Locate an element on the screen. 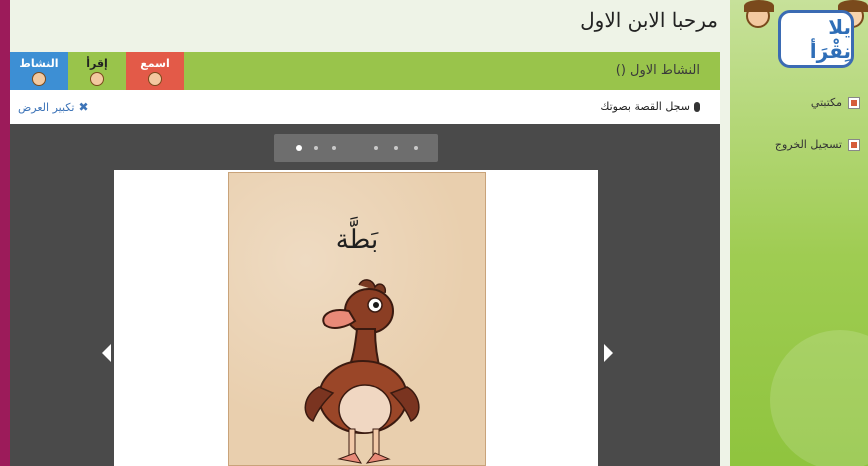 The height and width of the screenshot is (466, 868). viewer-toolbar: ✖ تكبير العرض سجل القصة بصوتك is located at coordinates (365, 107).